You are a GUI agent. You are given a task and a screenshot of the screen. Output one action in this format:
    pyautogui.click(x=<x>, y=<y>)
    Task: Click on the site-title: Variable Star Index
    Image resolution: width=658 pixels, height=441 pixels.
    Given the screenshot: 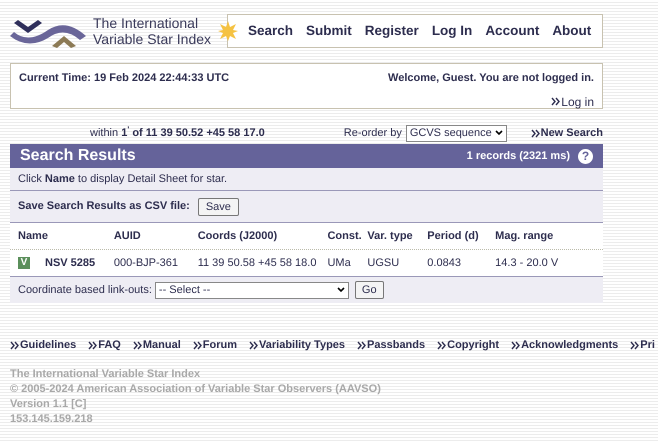 What is the action you would take?
    pyautogui.click(x=152, y=39)
    